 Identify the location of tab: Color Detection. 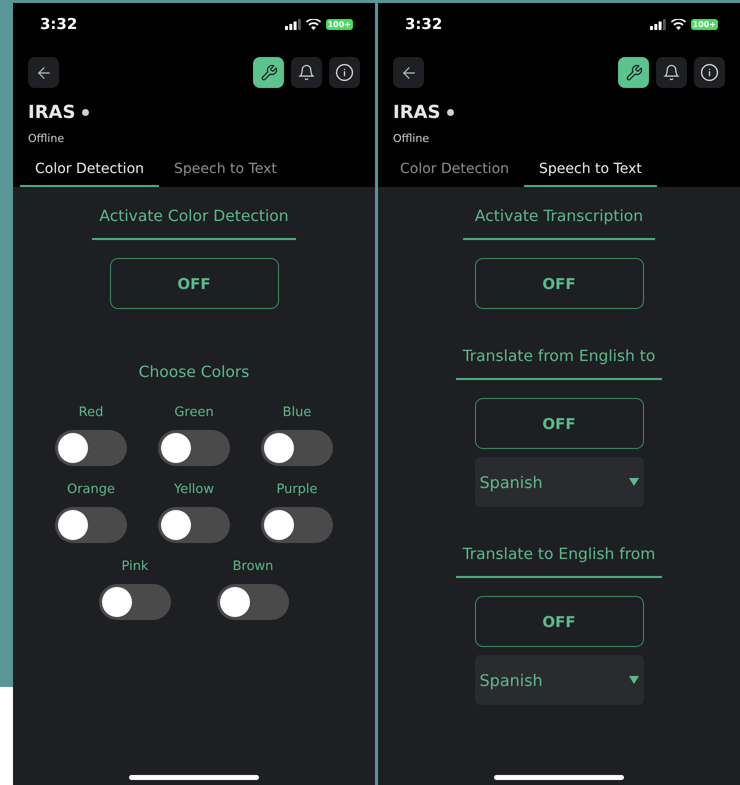
(454, 169).